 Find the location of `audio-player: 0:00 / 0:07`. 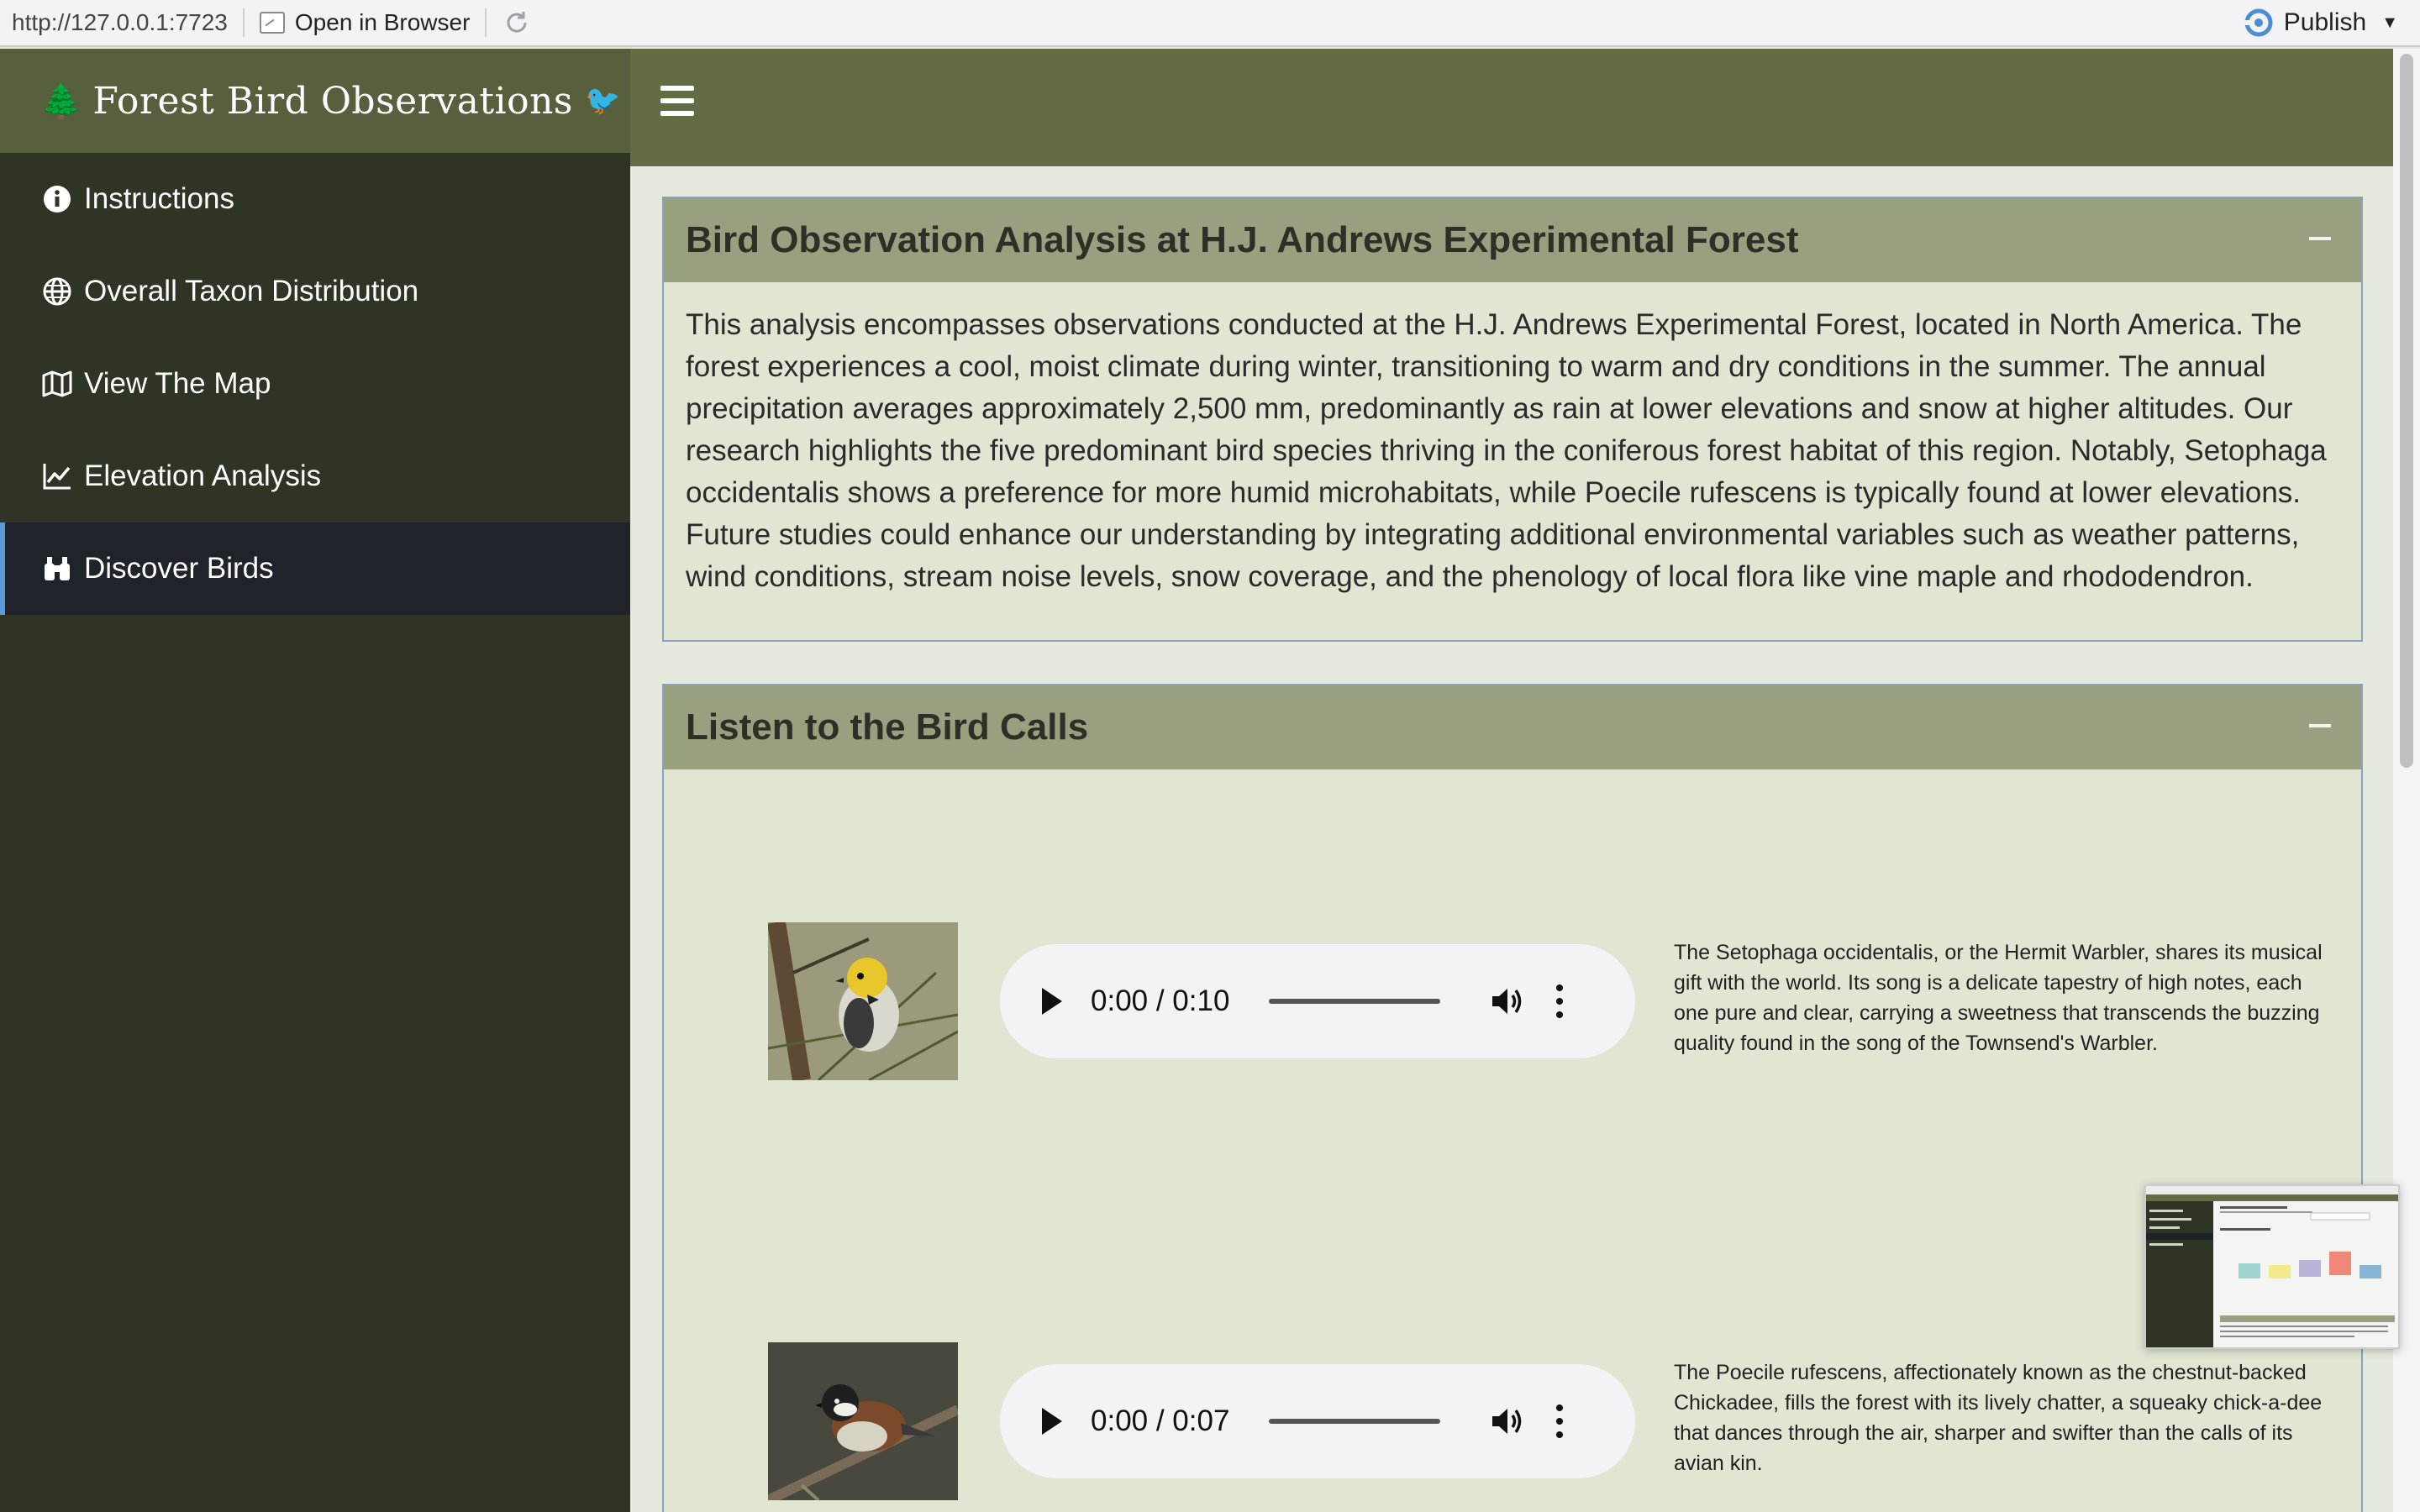

audio-player: 0:00 / 0:07 is located at coordinates (1317, 1421).